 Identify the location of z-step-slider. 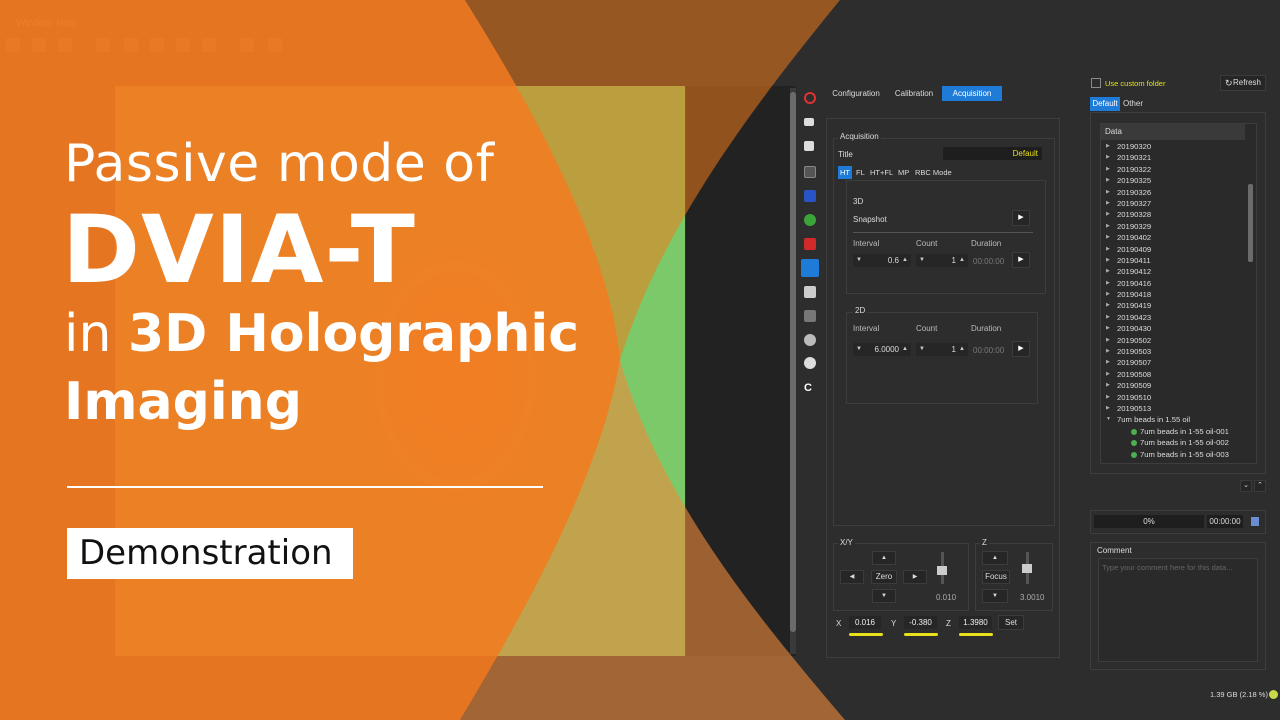
(1027, 568).